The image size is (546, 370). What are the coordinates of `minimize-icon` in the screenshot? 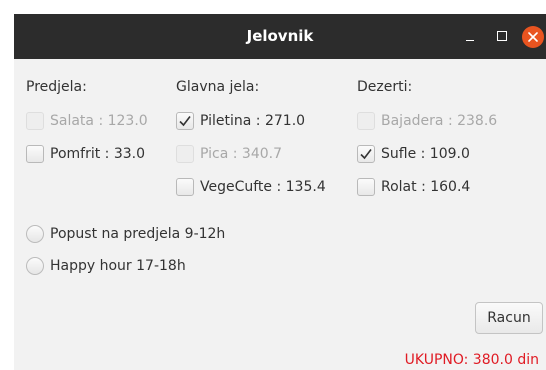 It's located at (470, 37).